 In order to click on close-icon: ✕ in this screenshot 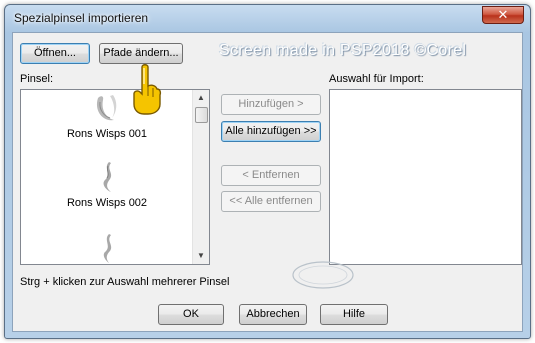, I will do `click(503, 14)`.